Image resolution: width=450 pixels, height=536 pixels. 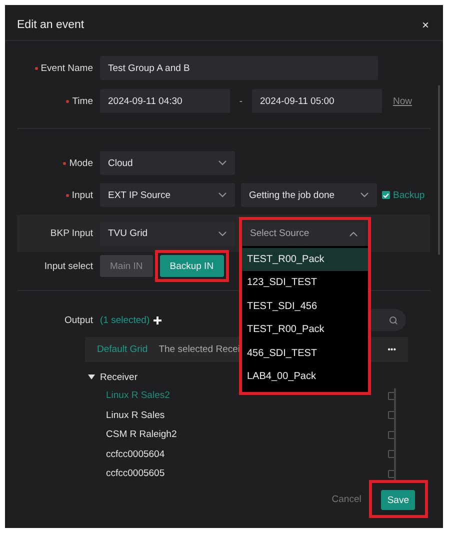 What do you see at coordinates (239, 68) in the screenshot?
I see `text-field: Test Group A and B` at bounding box center [239, 68].